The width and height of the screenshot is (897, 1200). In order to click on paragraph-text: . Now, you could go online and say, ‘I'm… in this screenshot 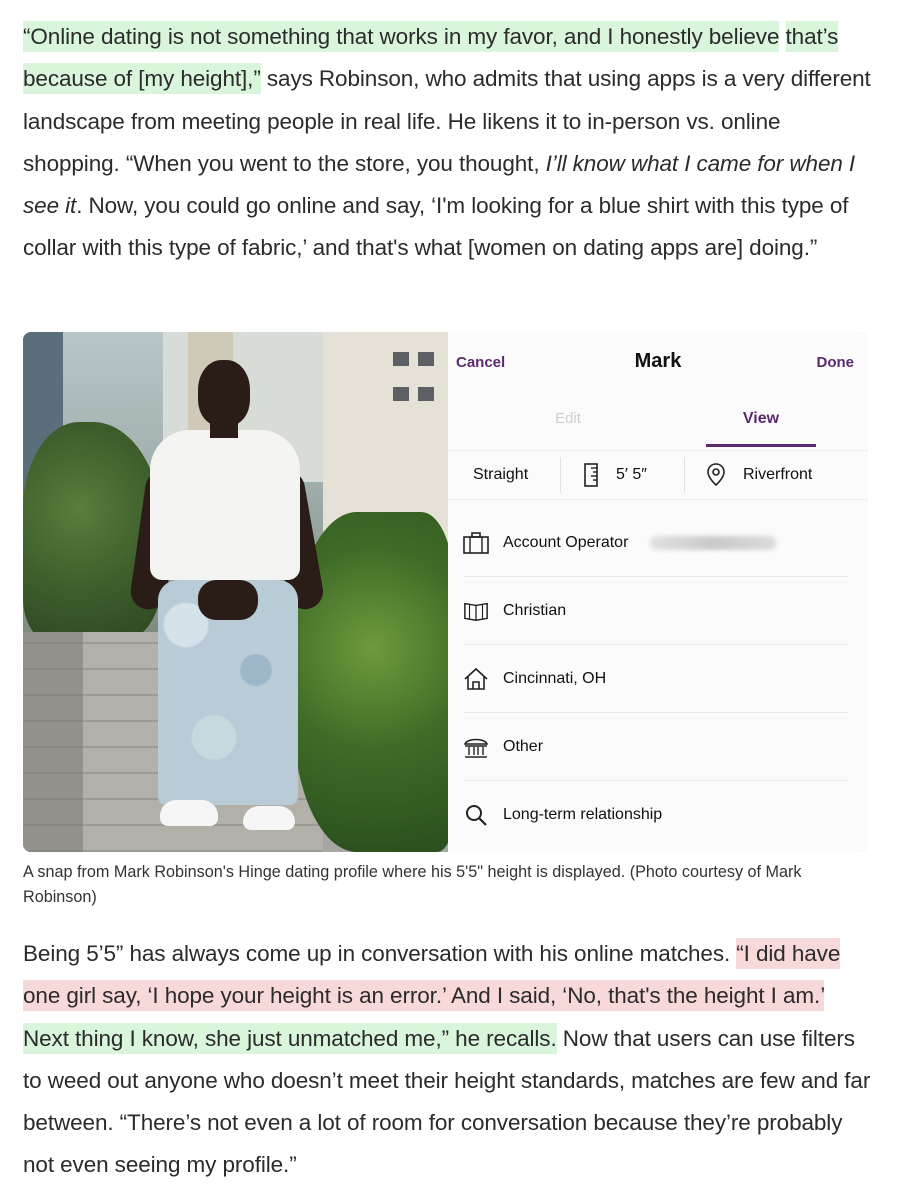, I will do `click(436, 227)`.